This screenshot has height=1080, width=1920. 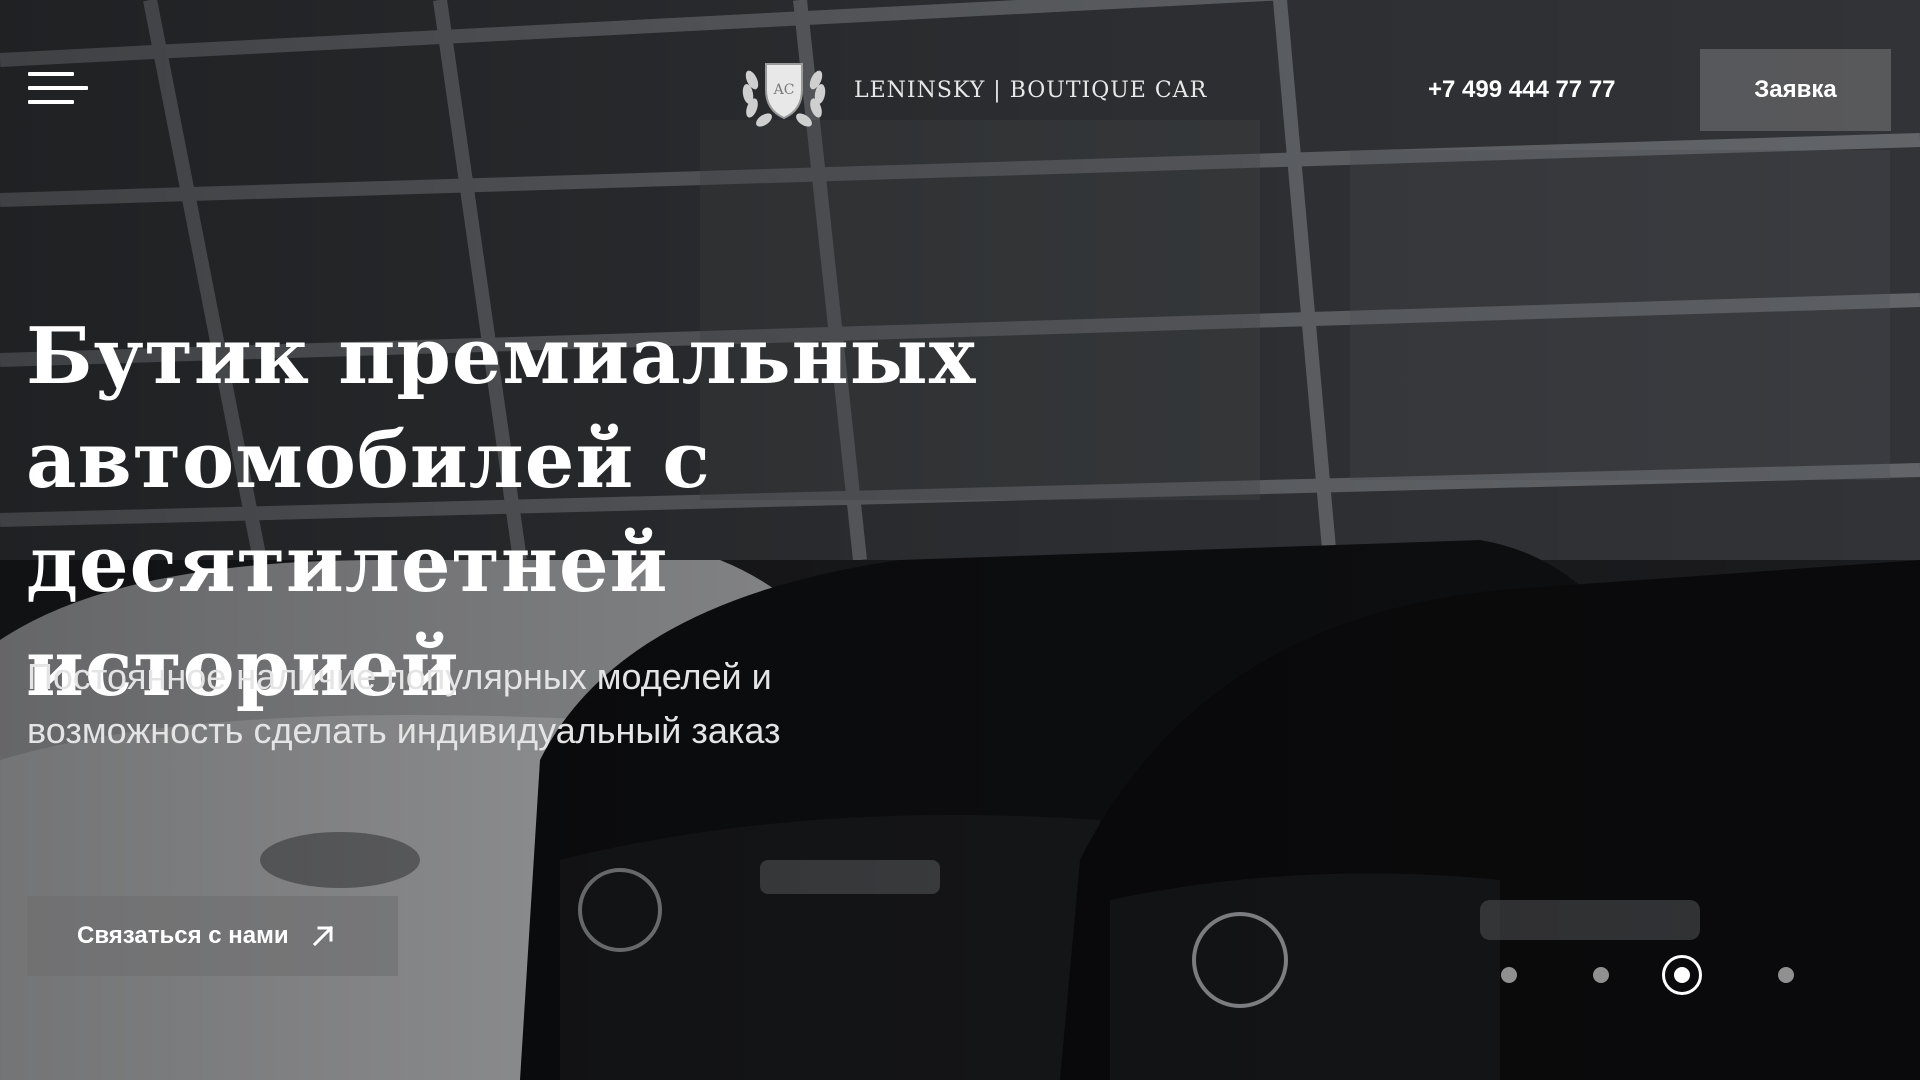 I want to click on contact-button-label: Связаться с нами, so click(x=183, y=935).